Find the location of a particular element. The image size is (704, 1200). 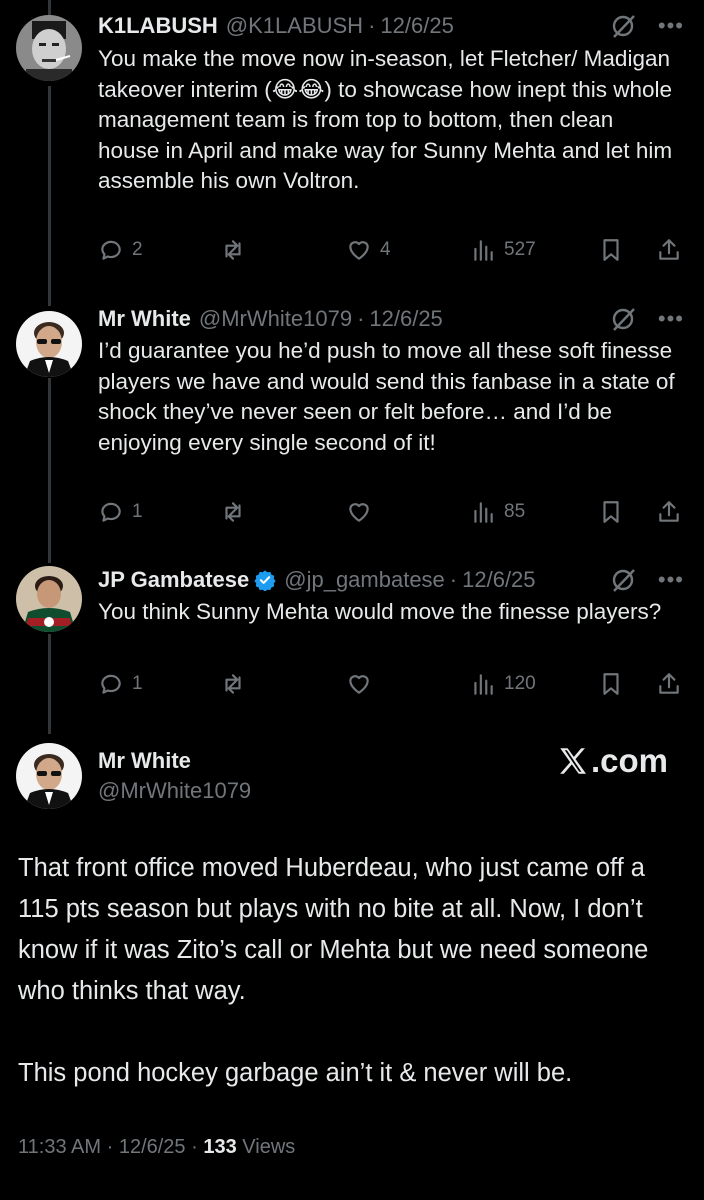

brand-text: .com is located at coordinates (629, 760).